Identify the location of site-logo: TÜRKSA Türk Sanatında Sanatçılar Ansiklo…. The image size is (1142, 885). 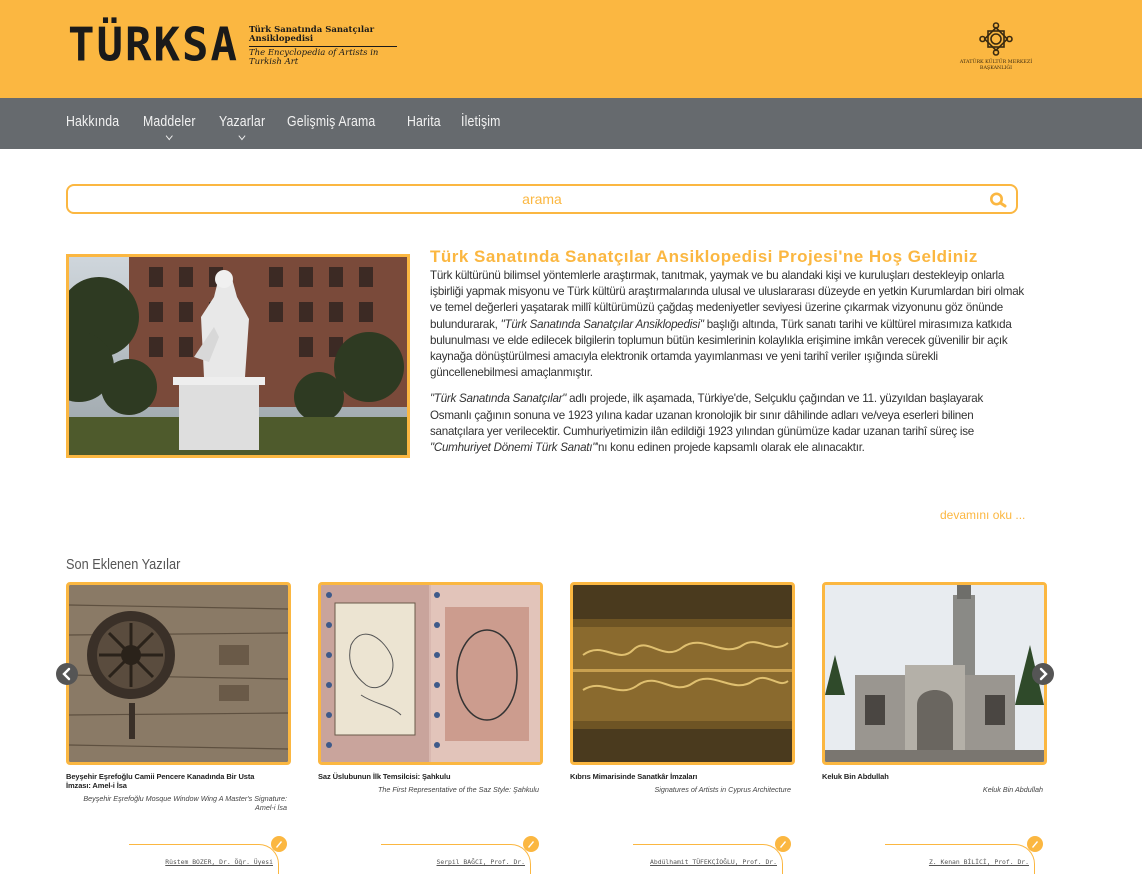
(232, 45).